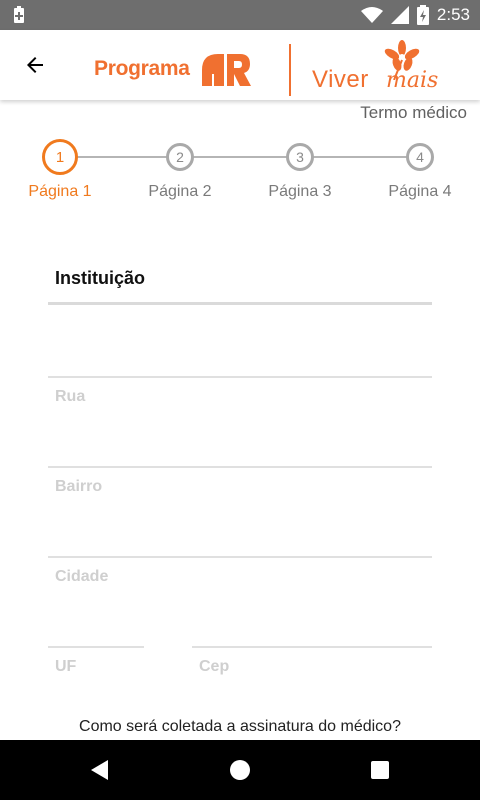 Image resolution: width=480 pixels, height=800 pixels. I want to click on step-3-circle: 3, so click(300, 157).